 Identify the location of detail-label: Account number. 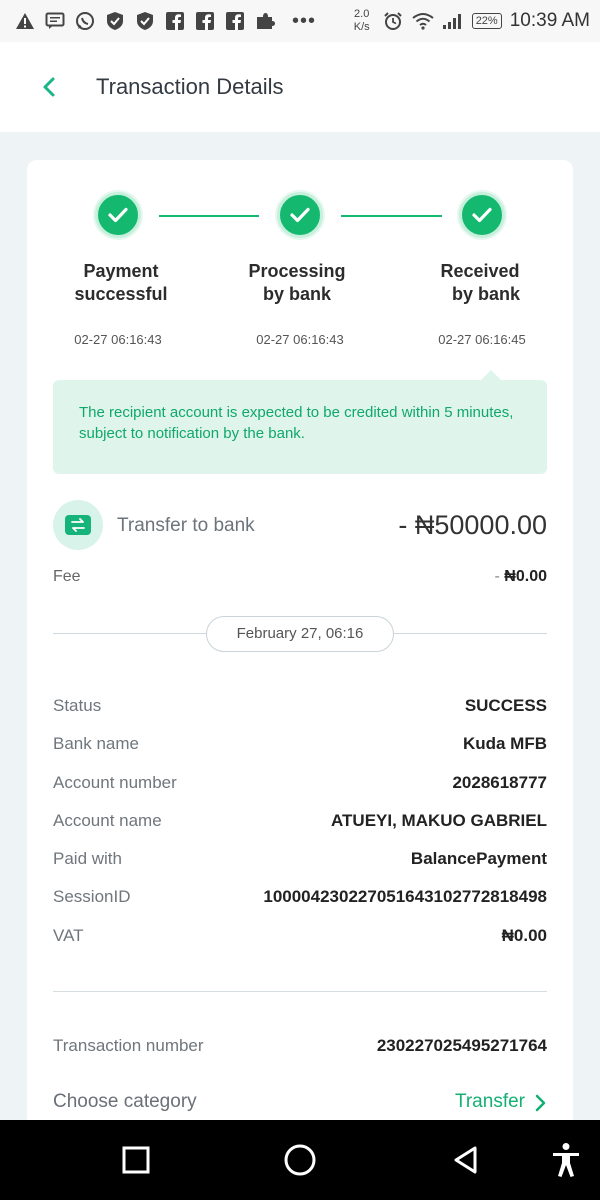
(115, 782).